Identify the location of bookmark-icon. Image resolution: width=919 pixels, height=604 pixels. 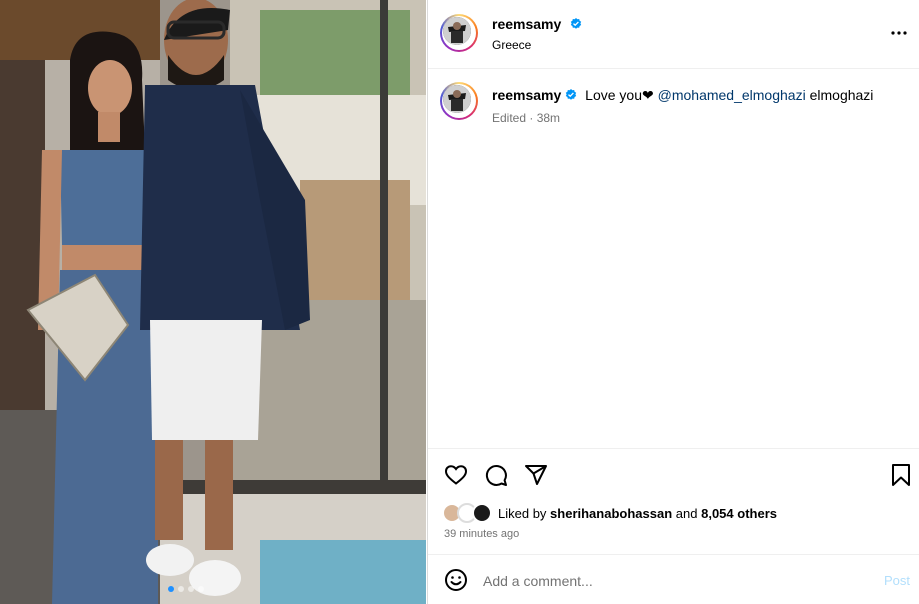
(901, 475).